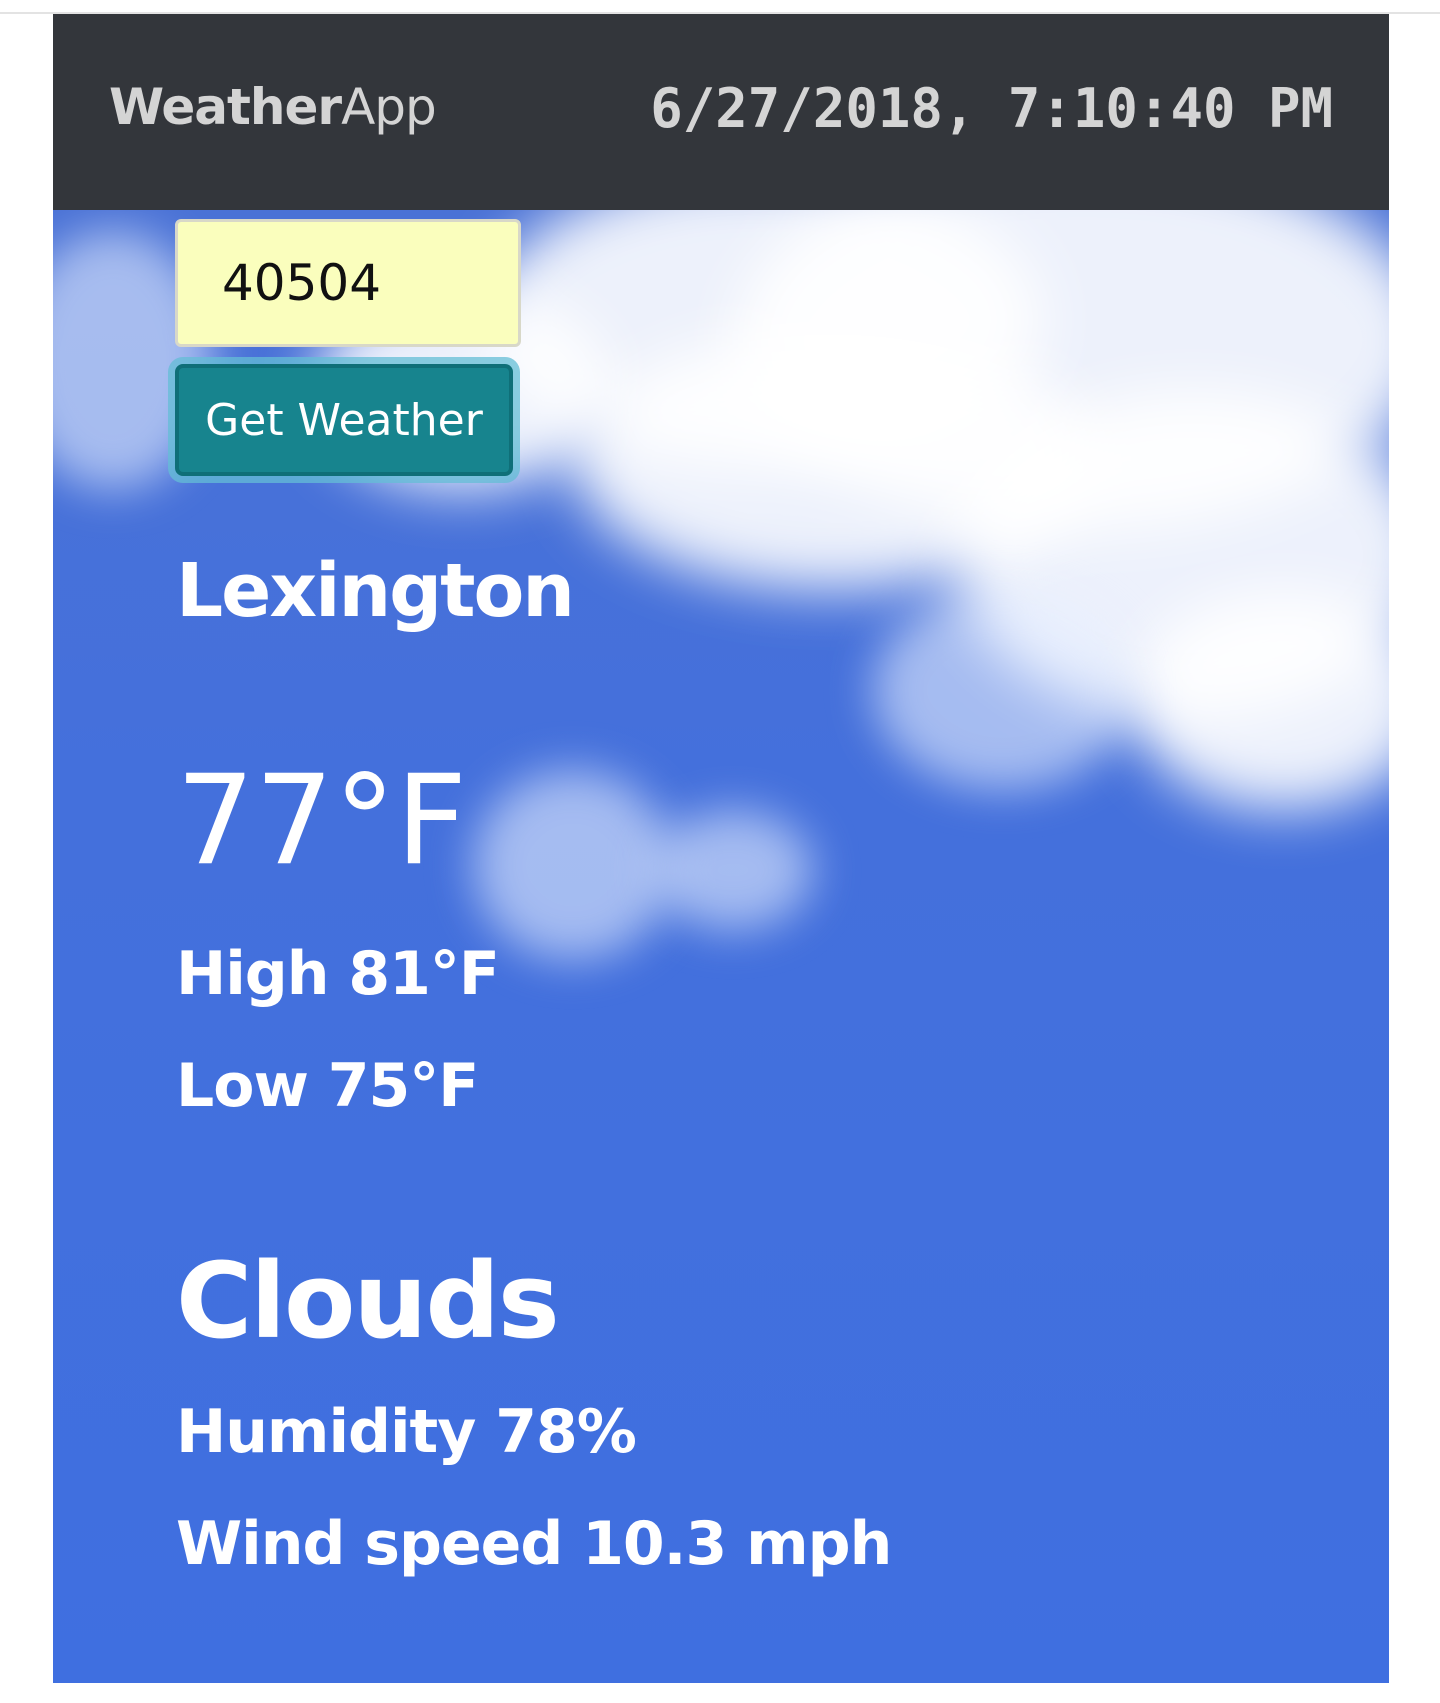  Describe the element at coordinates (991, 108) in the screenshot. I see `current-datetime: 6/27/2018, 7:10:40 PM` at that location.